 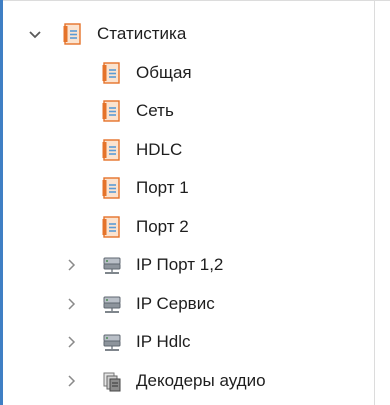 What do you see at coordinates (163, 342) in the screenshot?
I see `tree-node-label: IP Hdlc` at bounding box center [163, 342].